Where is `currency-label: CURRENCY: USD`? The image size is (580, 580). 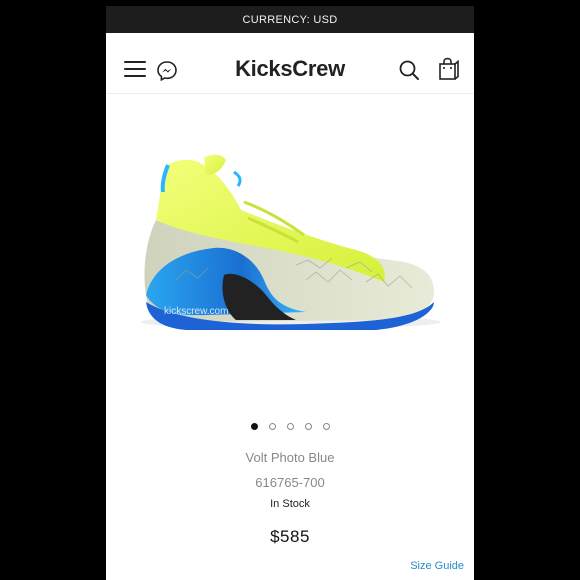
currency-label: CURRENCY: USD is located at coordinates (290, 19).